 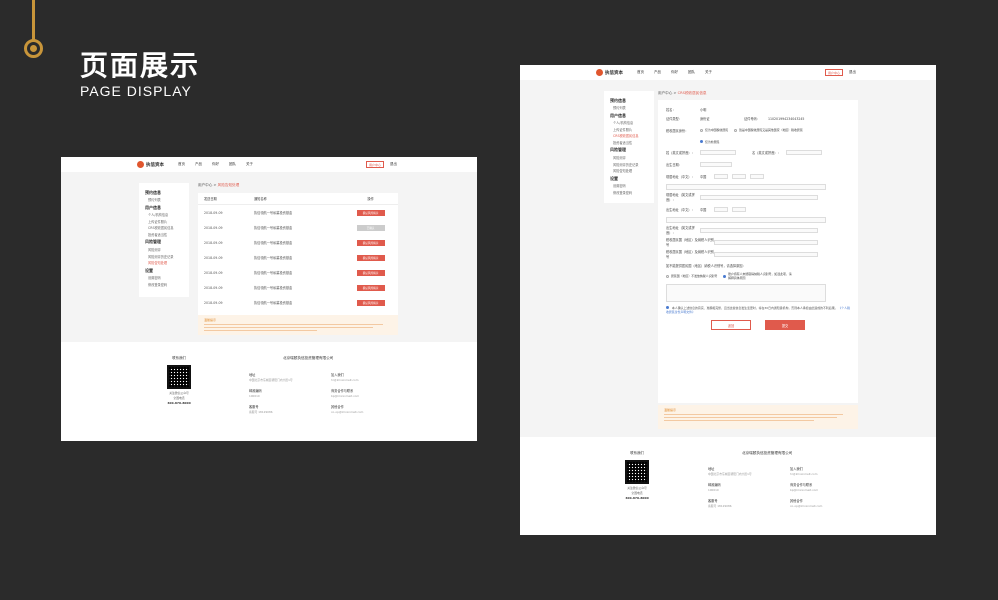 I want to click on contact-label: 联系我们, so click(x=179, y=358).